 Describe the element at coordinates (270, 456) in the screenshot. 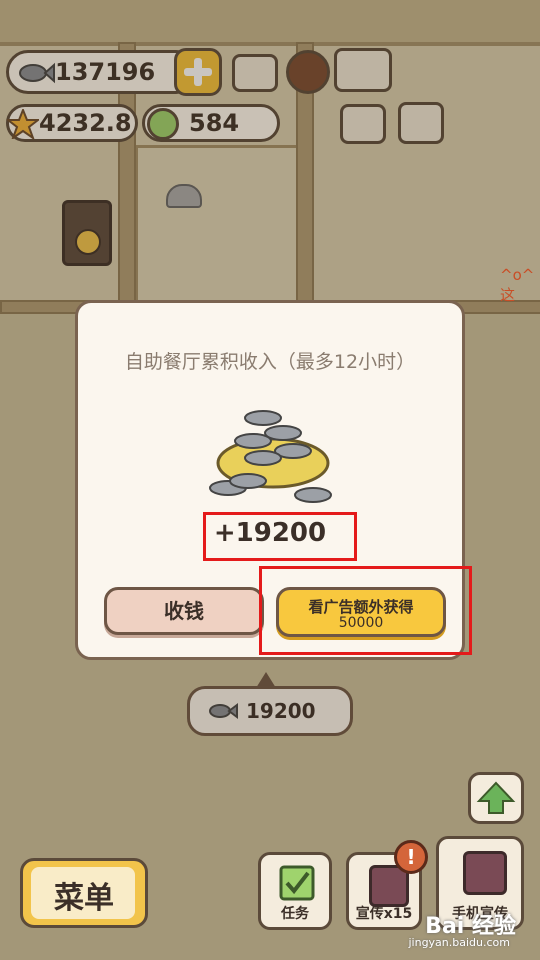

I see `fish-pile-icon` at that location.